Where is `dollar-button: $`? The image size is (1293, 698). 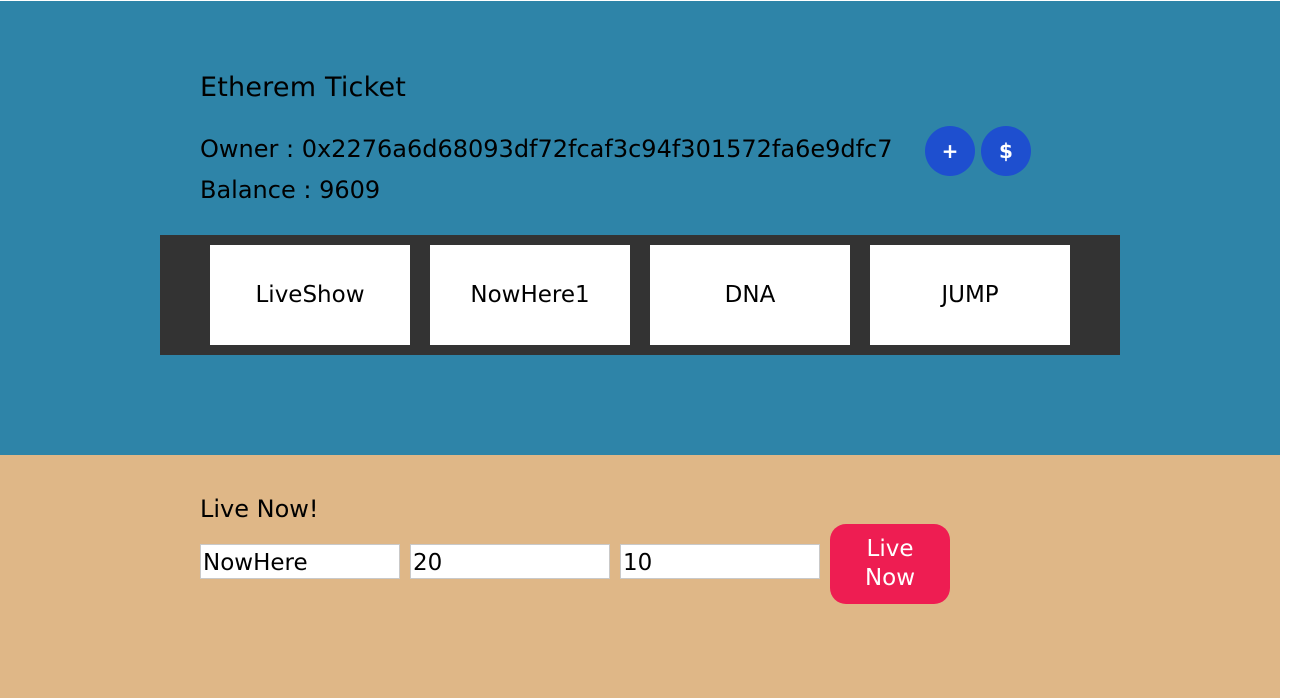
dollar-button: $ is located at coordinates (1006, 151).